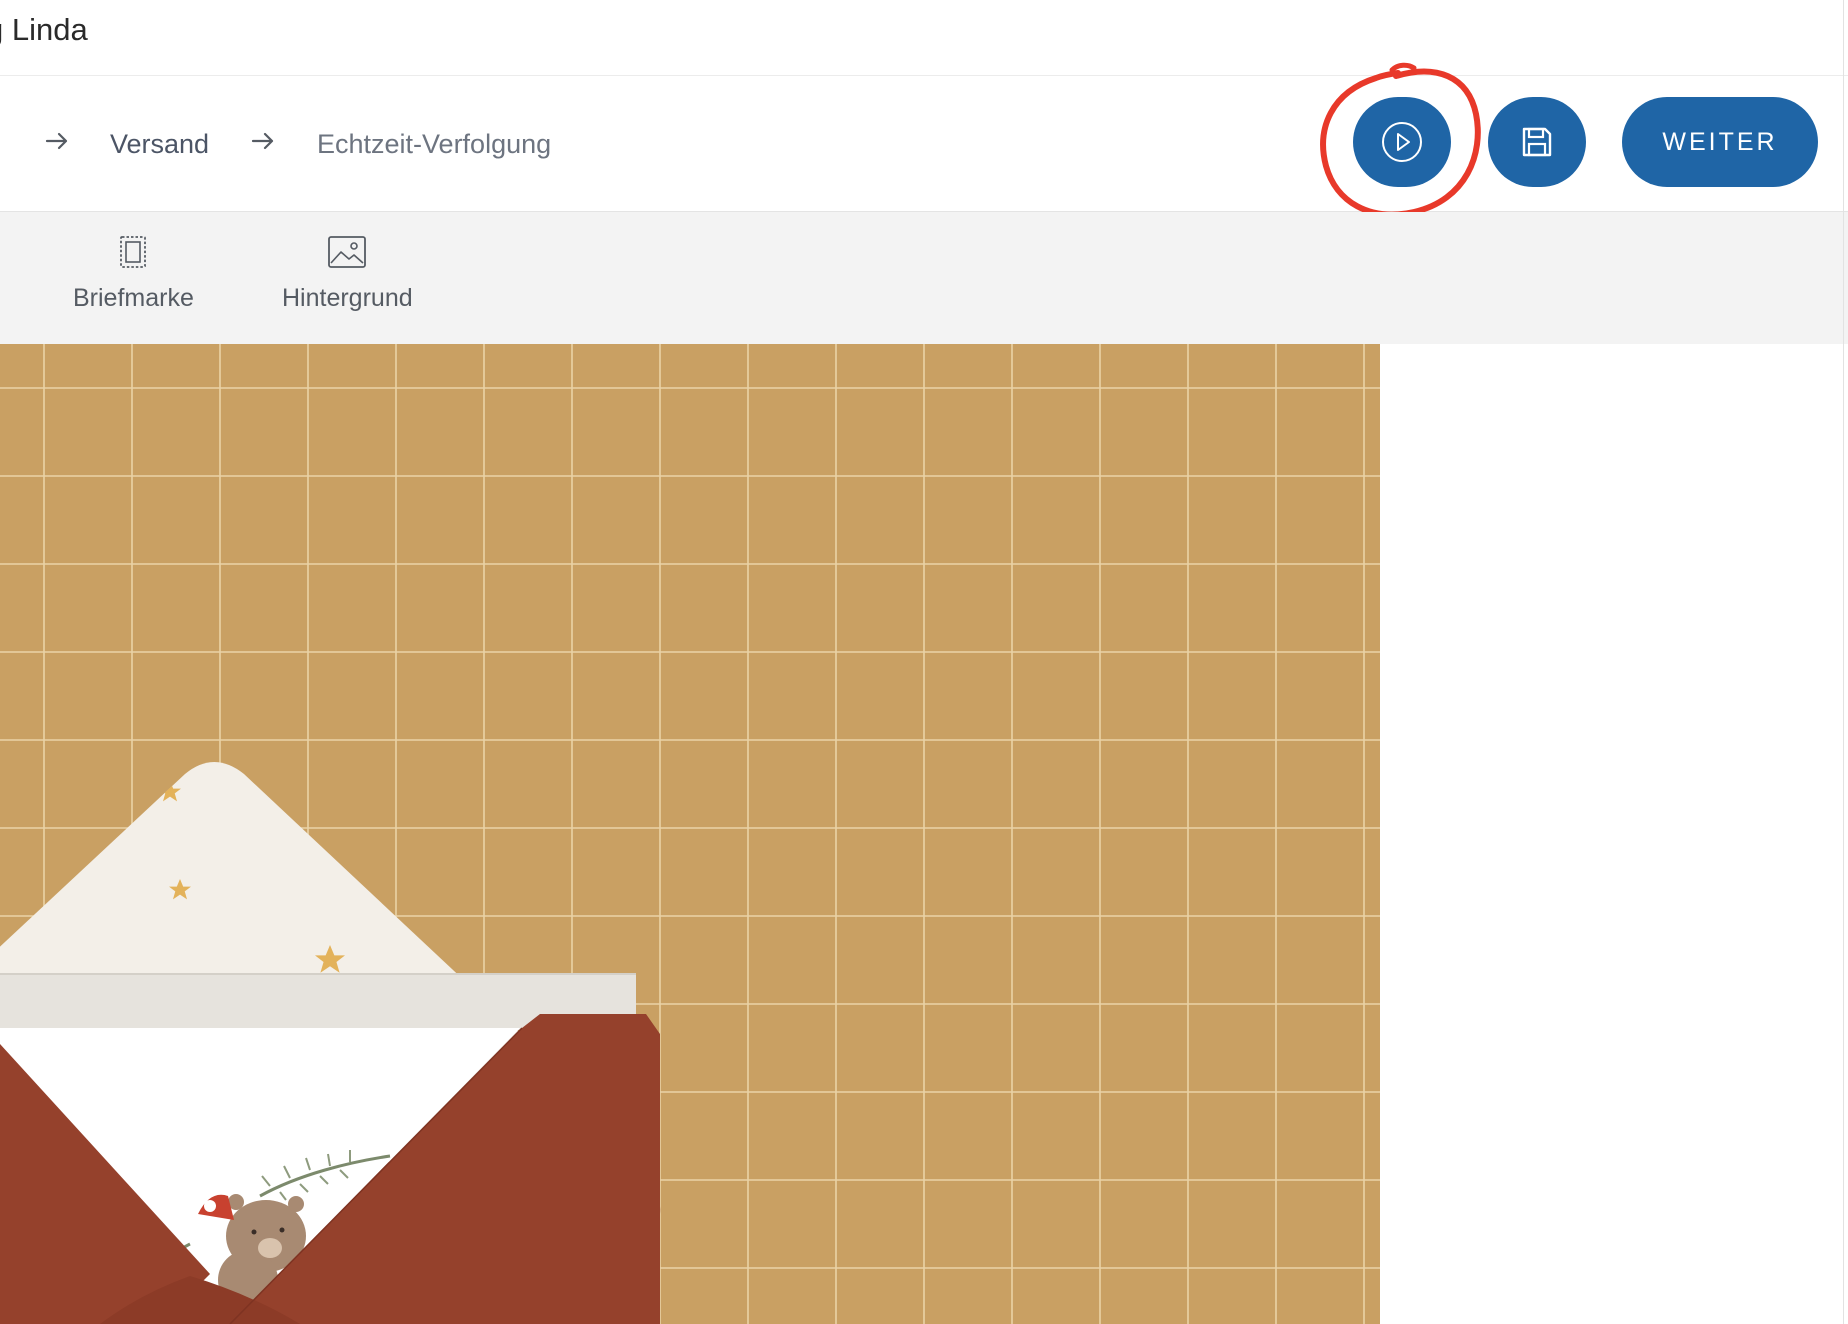 Image resolution: width=1848 pixels, height=1324 pixels. What do you see at coordinates (133, 298) in the screenshot?
I see `tool-label: Briefmarke` at bounding box center [133, 298].